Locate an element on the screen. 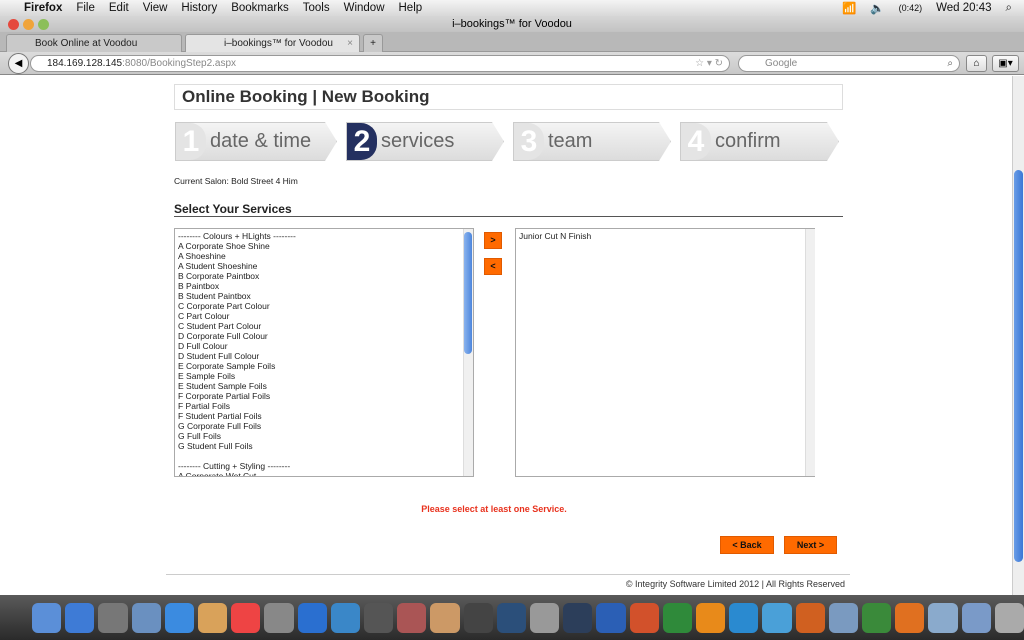  garageband-icon is located at coordinates (412, 617).